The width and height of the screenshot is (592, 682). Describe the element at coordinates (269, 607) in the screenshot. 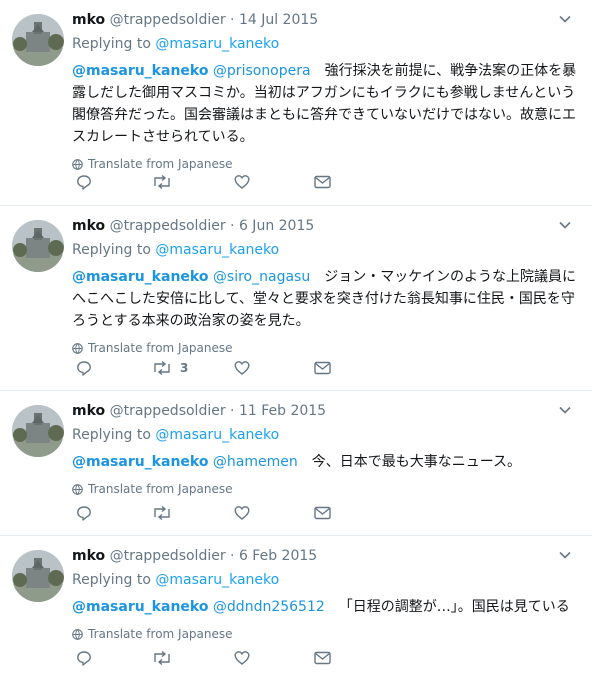

I see `mention-link: @ddndn256512` at that location.